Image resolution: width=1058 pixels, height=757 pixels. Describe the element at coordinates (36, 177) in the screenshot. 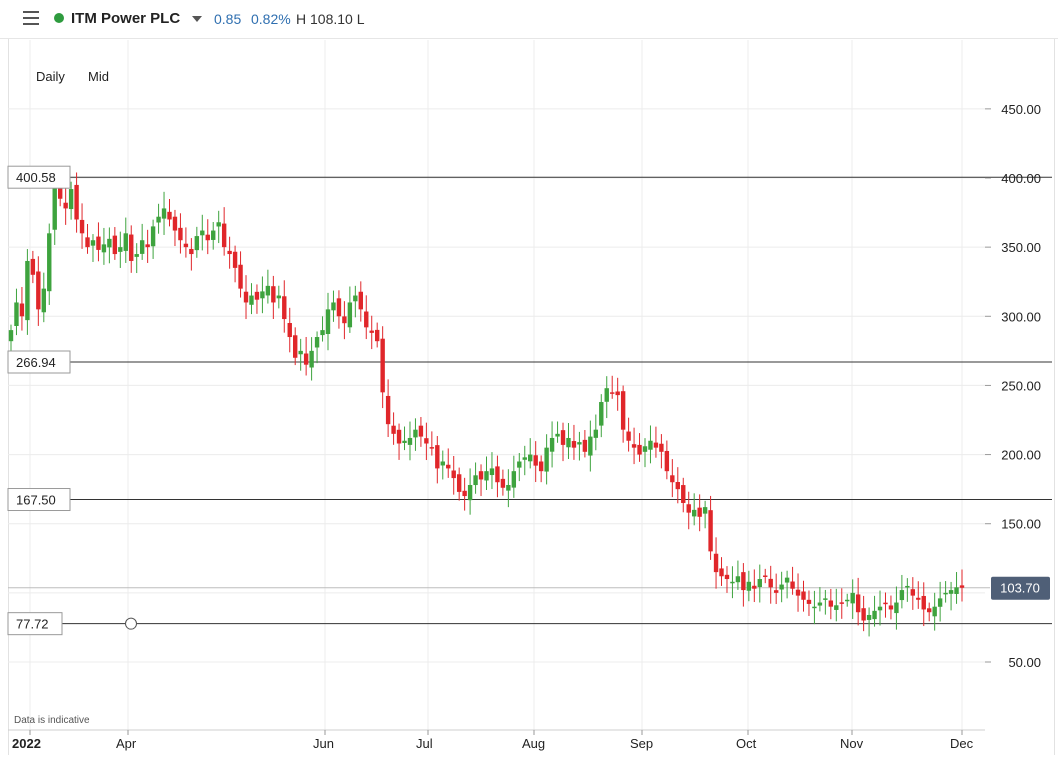

I see `level-label: 400.58` at that location.